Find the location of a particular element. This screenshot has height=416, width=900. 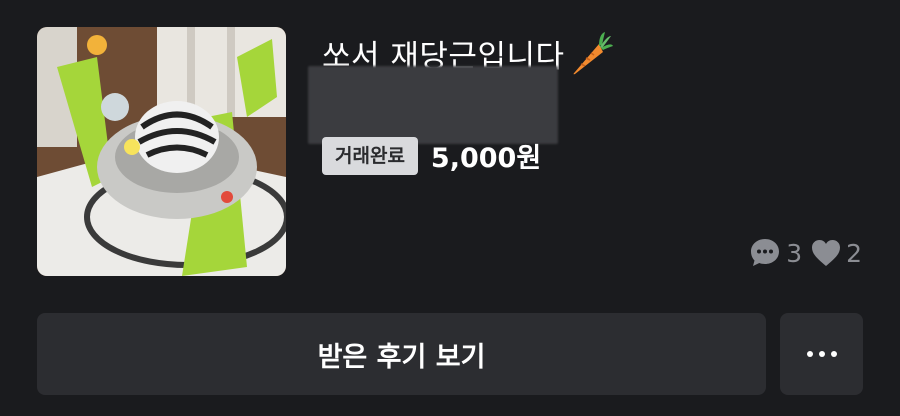

status-badge: 거래완료 is located at coordinates (370, 155).